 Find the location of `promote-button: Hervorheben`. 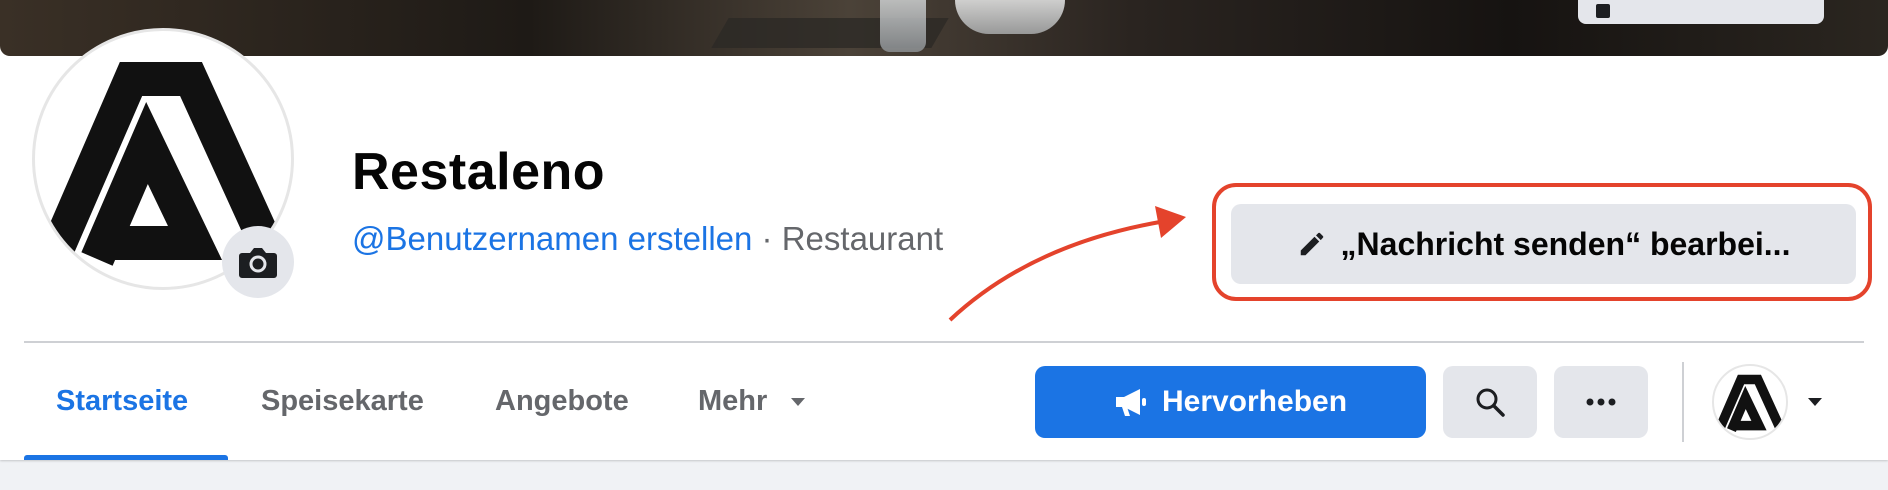

promote-button: Hervorheben is located at coordinates (1230, 402).